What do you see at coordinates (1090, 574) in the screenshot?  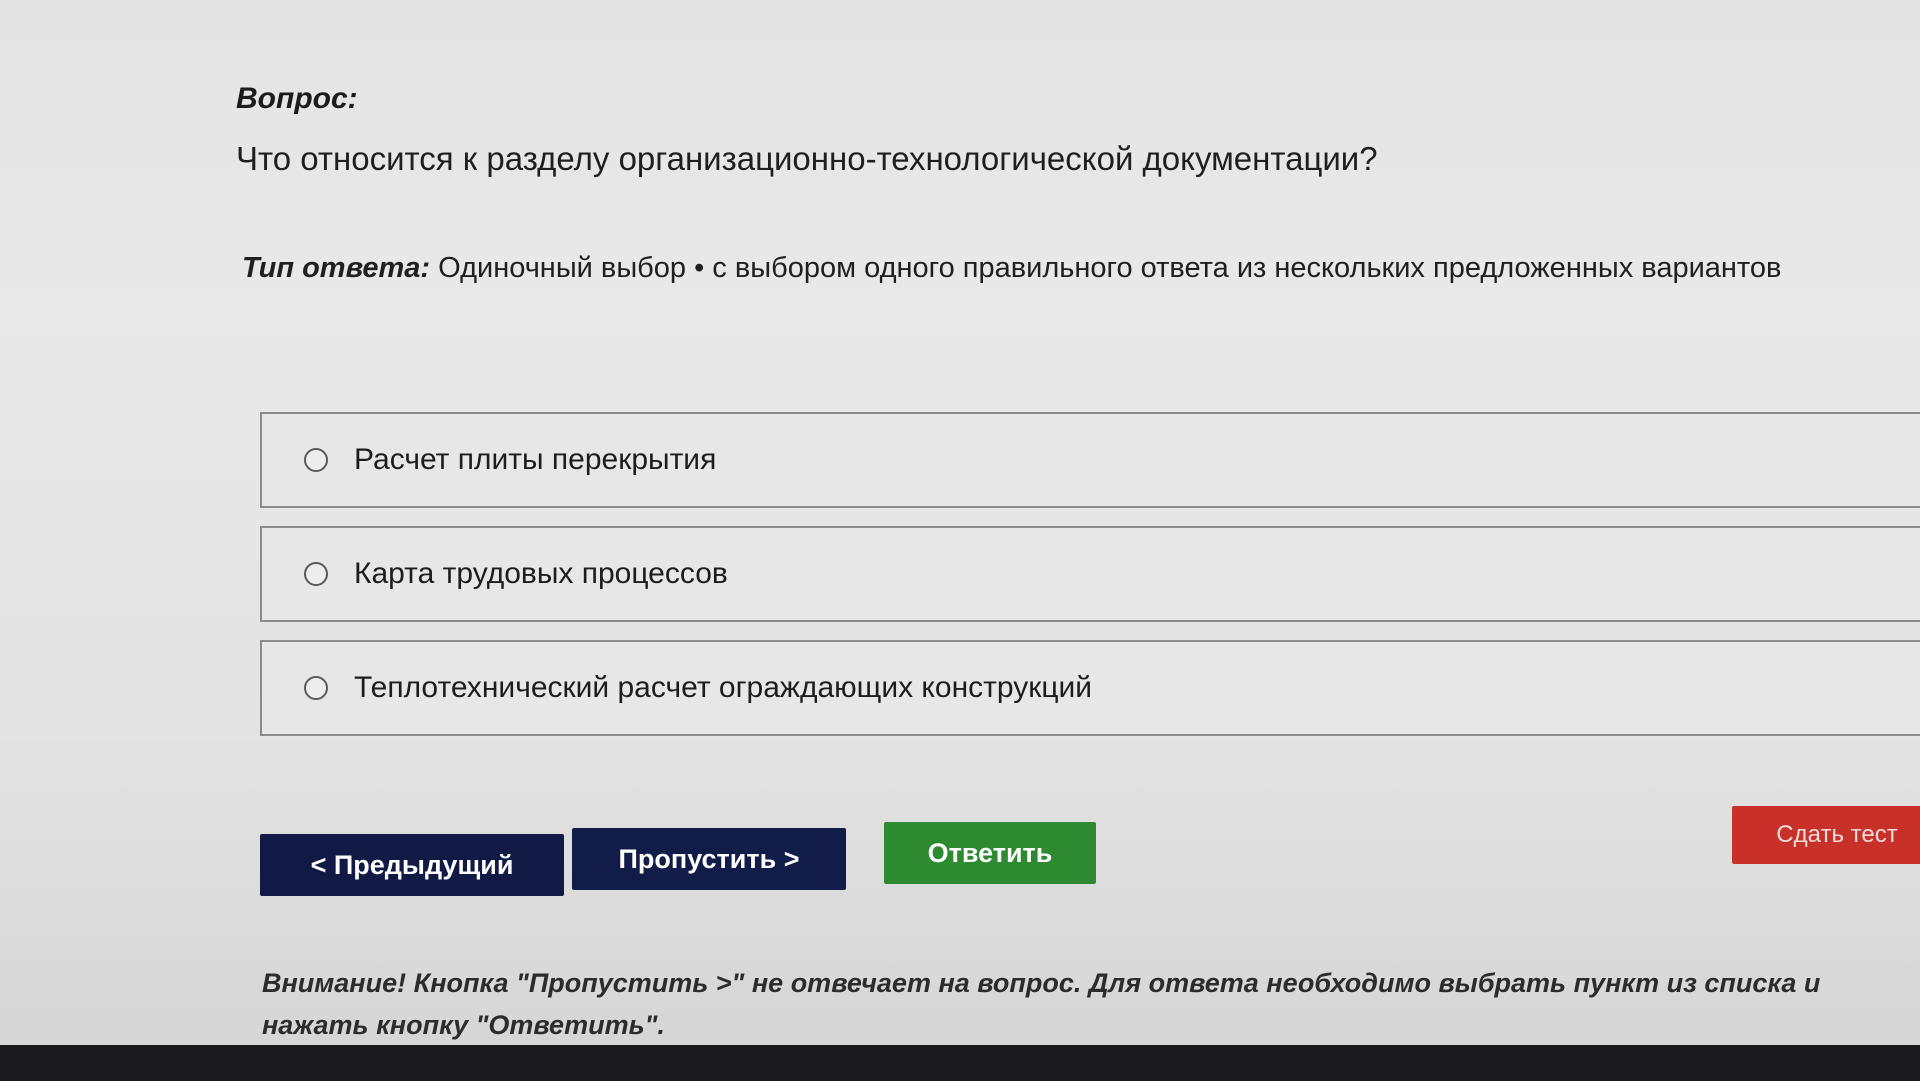 I see `answer-option: Карта трудовых процессов` at bounding box center [1090, 574].